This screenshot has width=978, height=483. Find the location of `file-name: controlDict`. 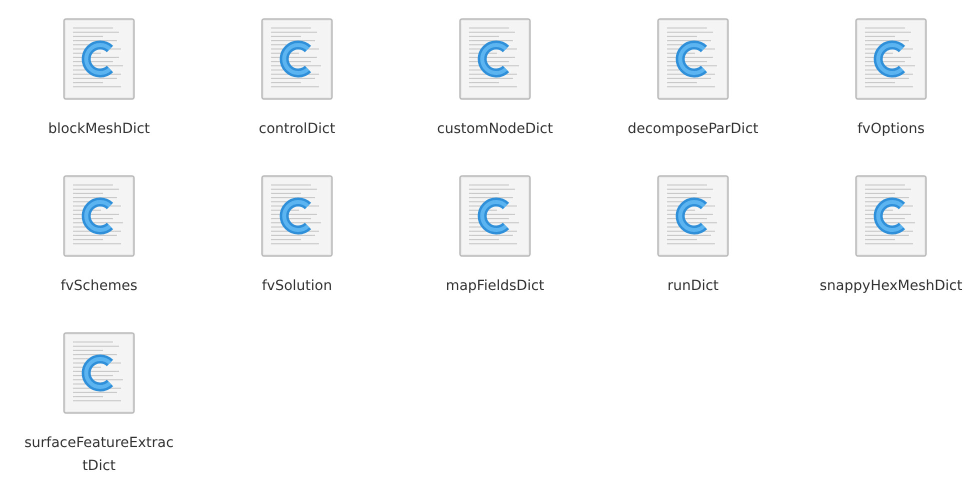

file-name: controlDict is located at coordinates (297, 129).